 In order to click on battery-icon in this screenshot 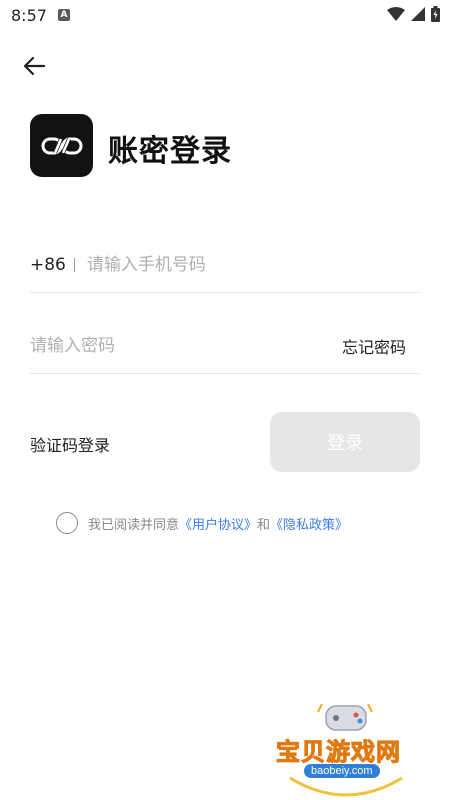, I will do `click(435, 14)`.